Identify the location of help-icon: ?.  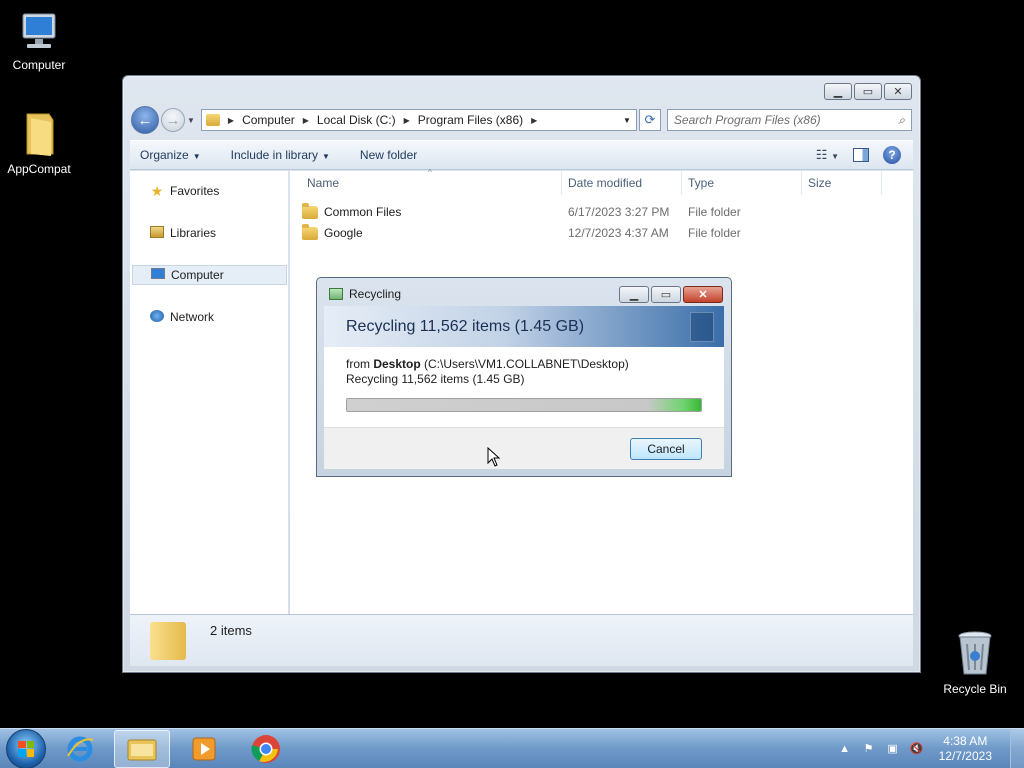
(892, 155).